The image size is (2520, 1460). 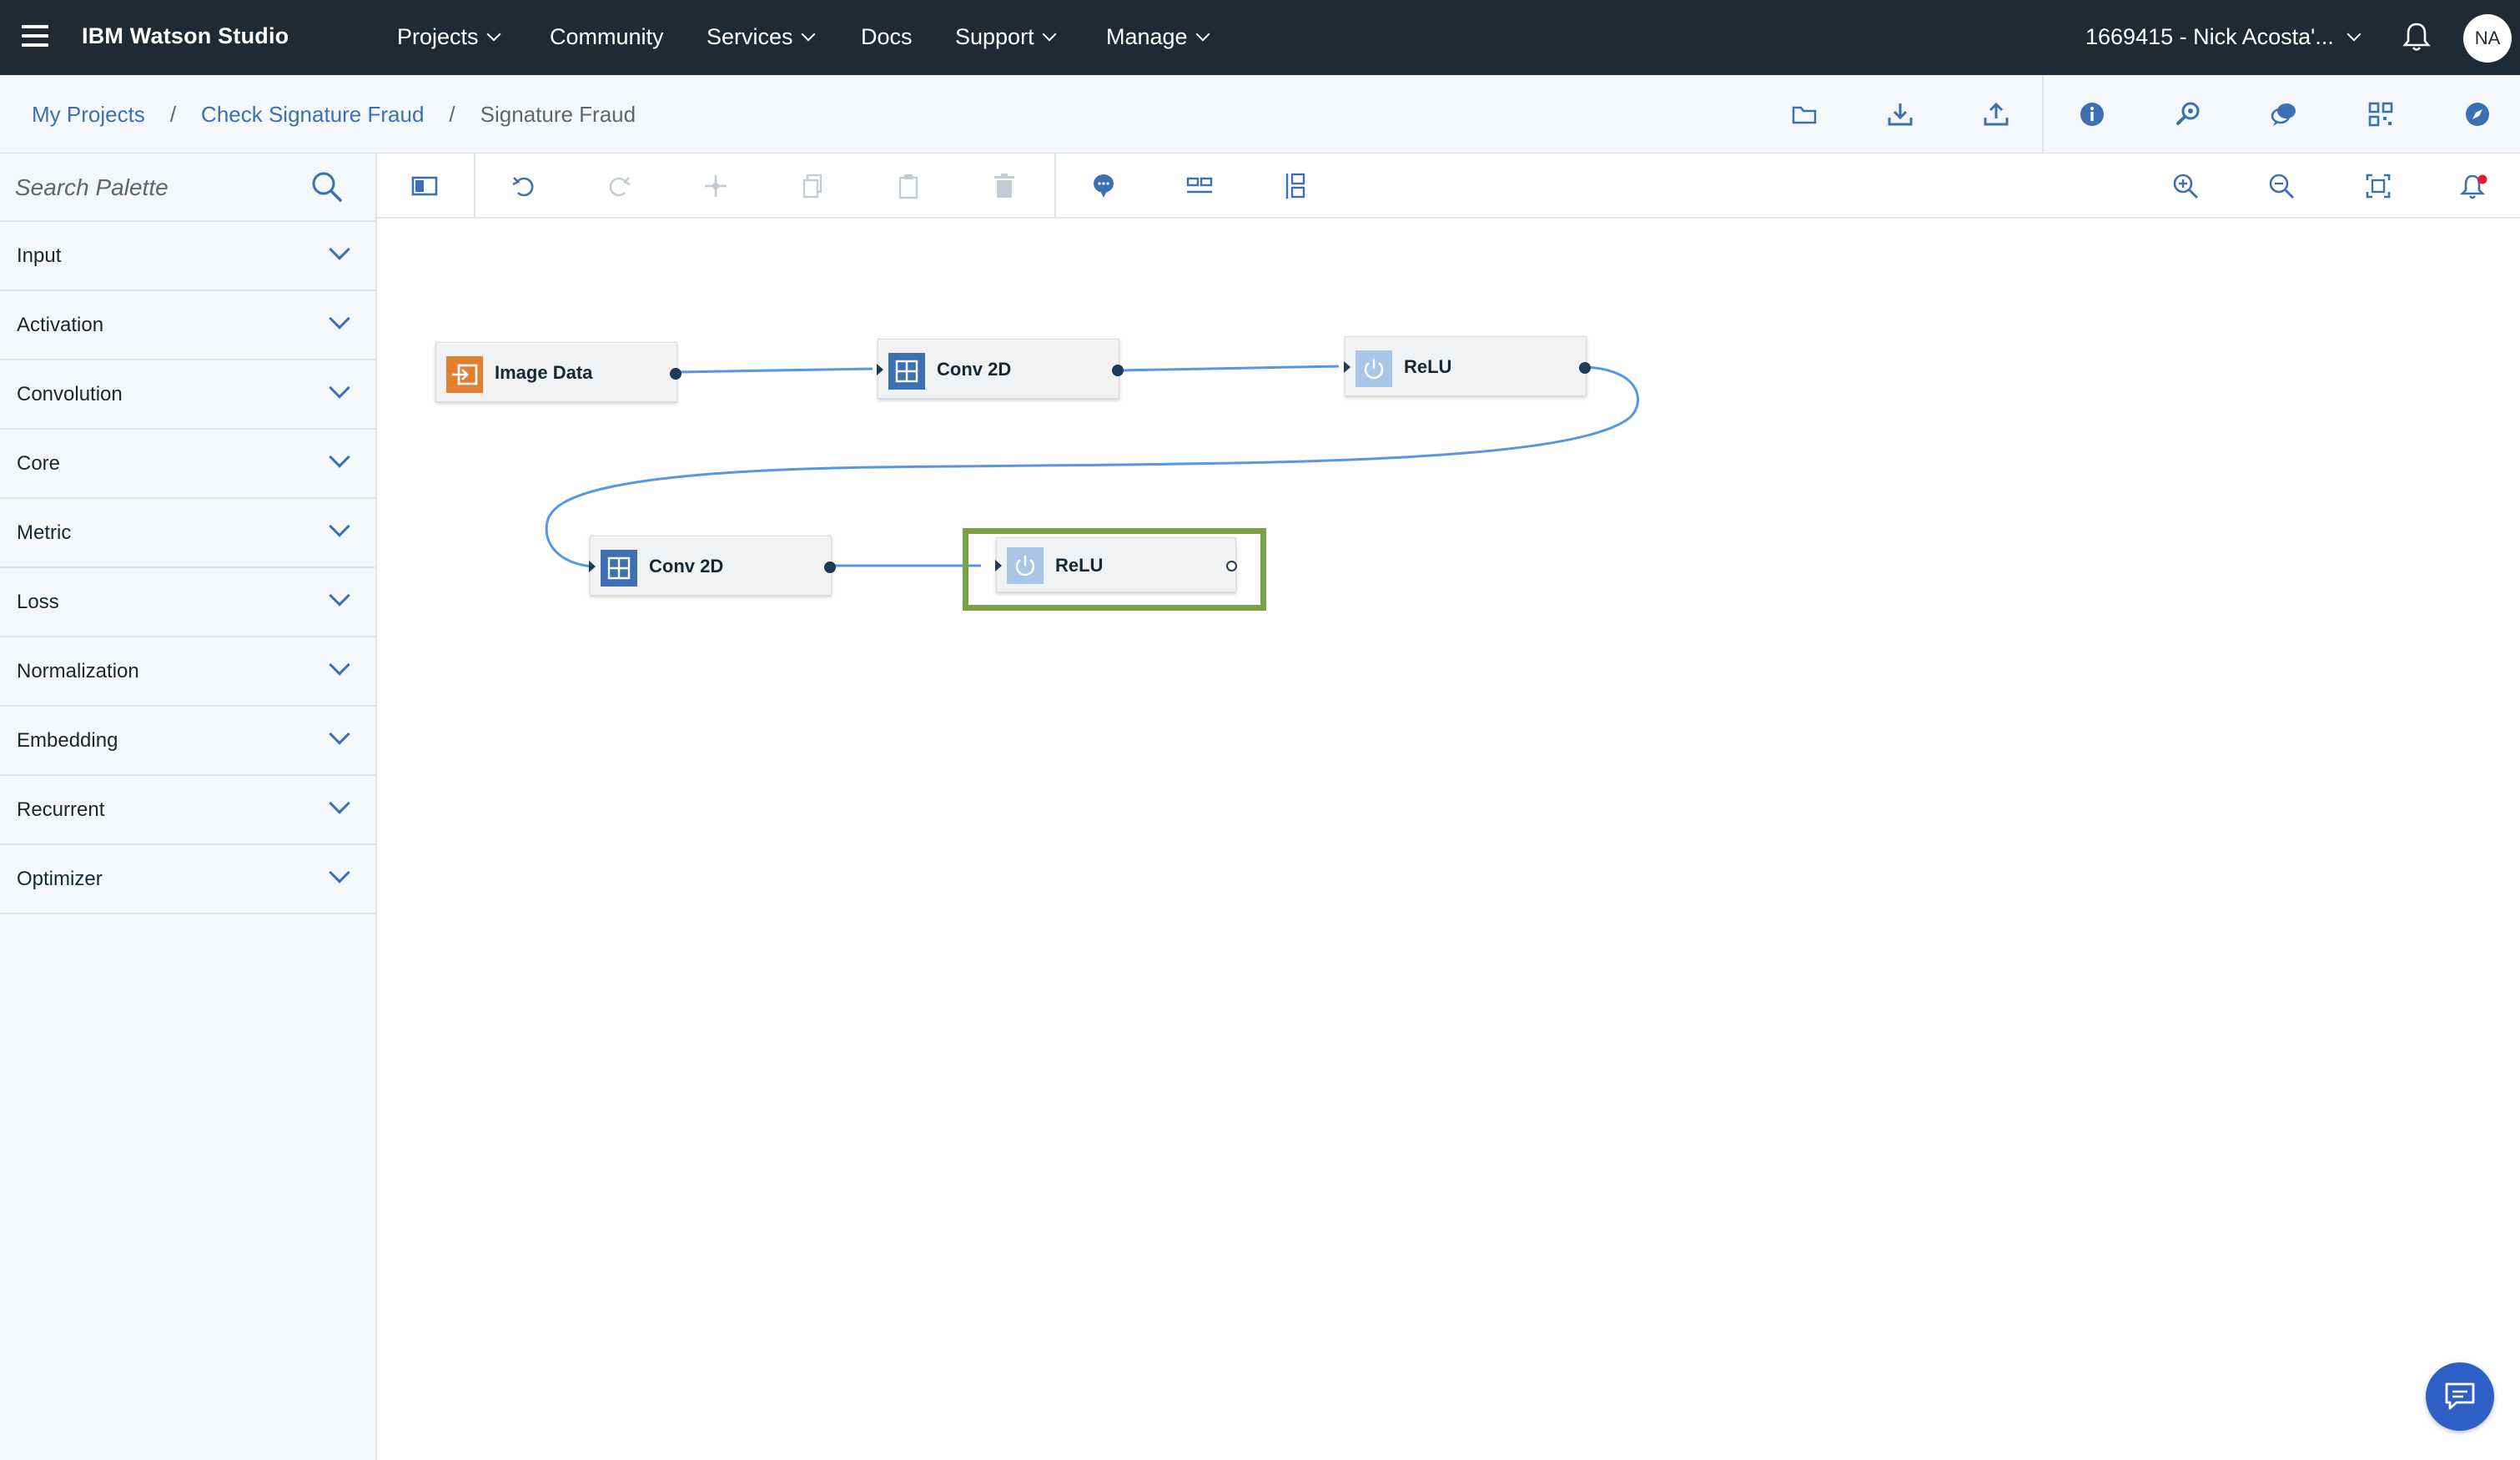 What do you see at coordinates (715, 186) in the screenshot?
I see `move-icon` at bounding box center [715, 186].